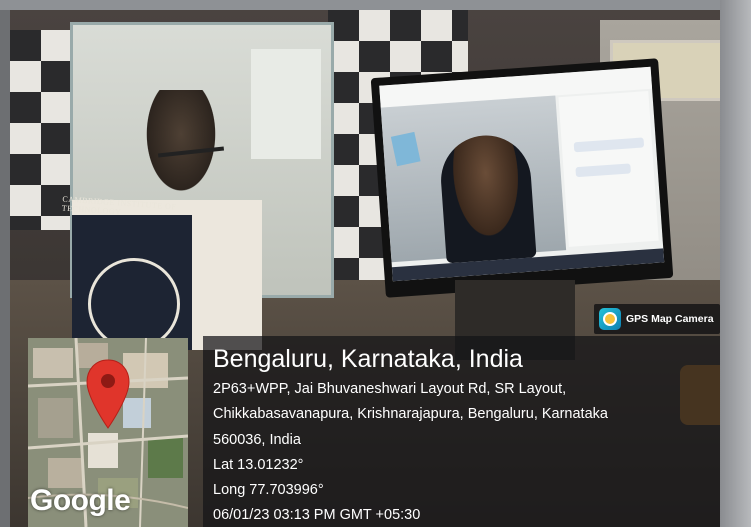 The height and width of the screenshot is (527, 751). I want to click on college-emblem-icon, so click(134, 304).